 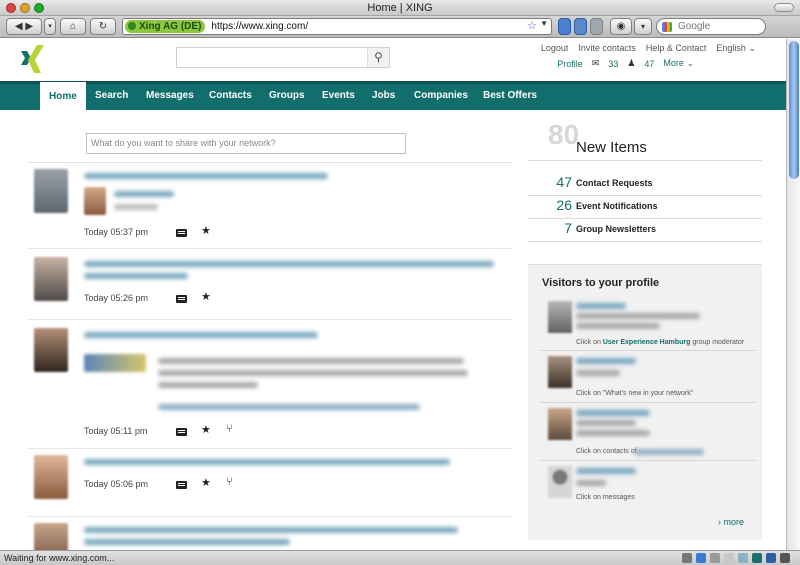 What do you see at coordinates (631, 63) in the screenshot?
I see `person-icon: ♟` at bounding box center [631, 63].